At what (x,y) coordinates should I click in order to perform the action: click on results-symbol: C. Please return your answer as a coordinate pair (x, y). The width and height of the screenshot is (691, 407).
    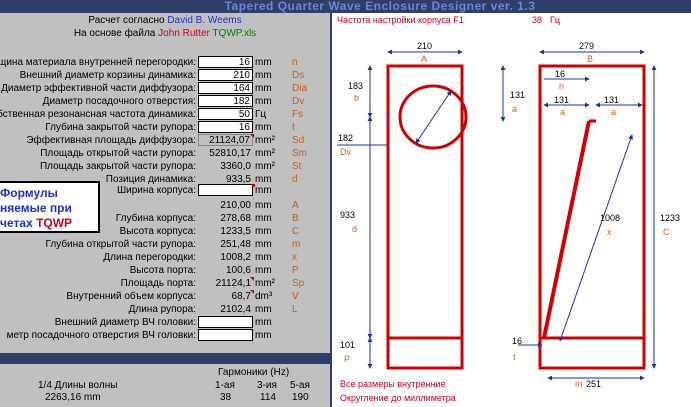
    Looking at the image, I should click on (296, 231).